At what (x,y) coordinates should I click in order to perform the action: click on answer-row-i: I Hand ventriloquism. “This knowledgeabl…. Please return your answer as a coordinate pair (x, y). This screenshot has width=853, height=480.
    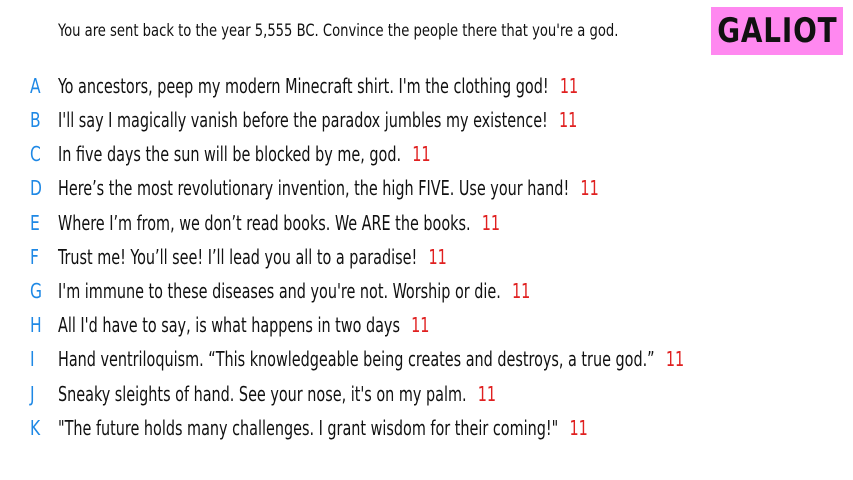
    Looking at the image, I should click on (426, 362).